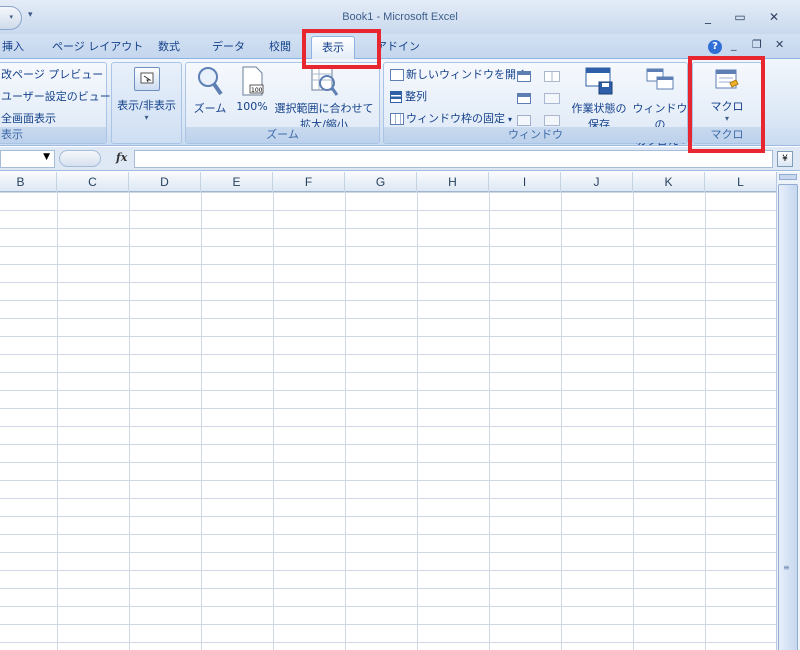 The height and width of the screenshot is (650, 800). I want to click on close-button: ✕, so click(774, 17).